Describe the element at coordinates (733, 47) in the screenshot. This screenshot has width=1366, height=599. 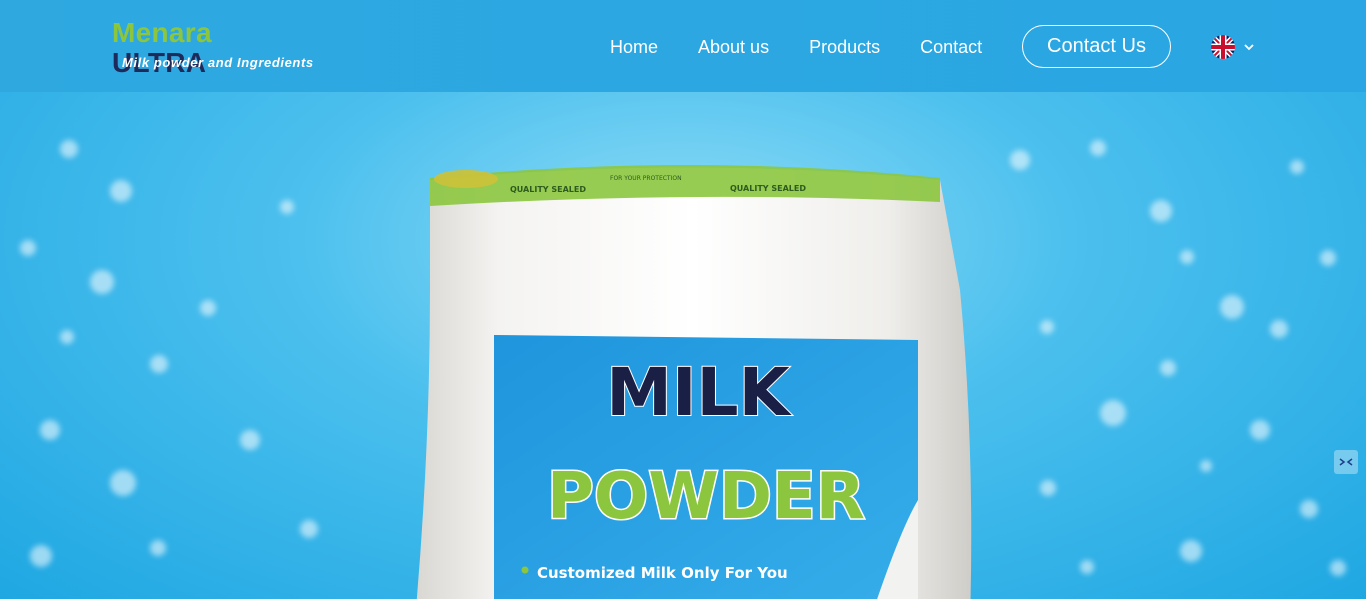
I see `nav-about-us: About us` at that location.